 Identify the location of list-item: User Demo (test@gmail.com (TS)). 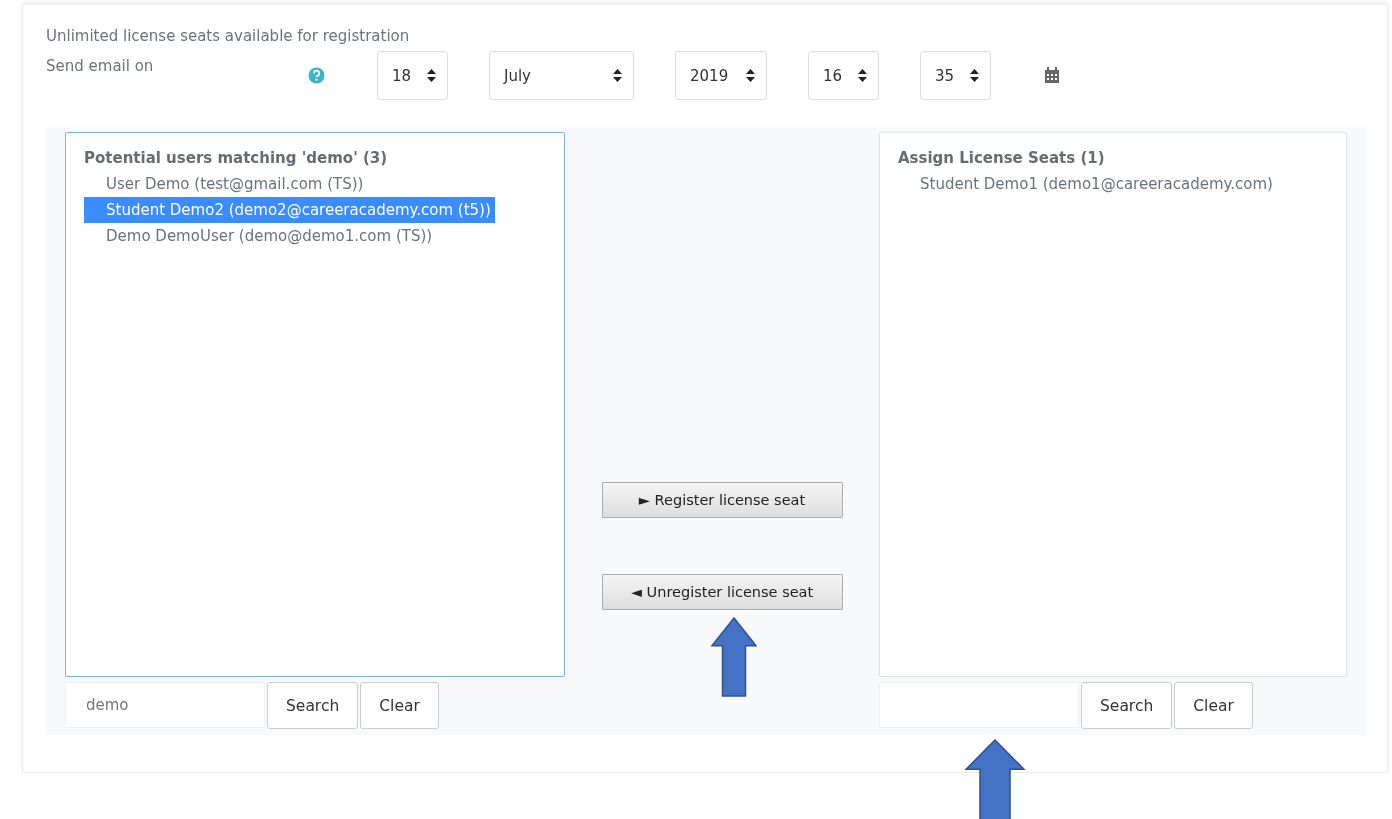
(226, 184).